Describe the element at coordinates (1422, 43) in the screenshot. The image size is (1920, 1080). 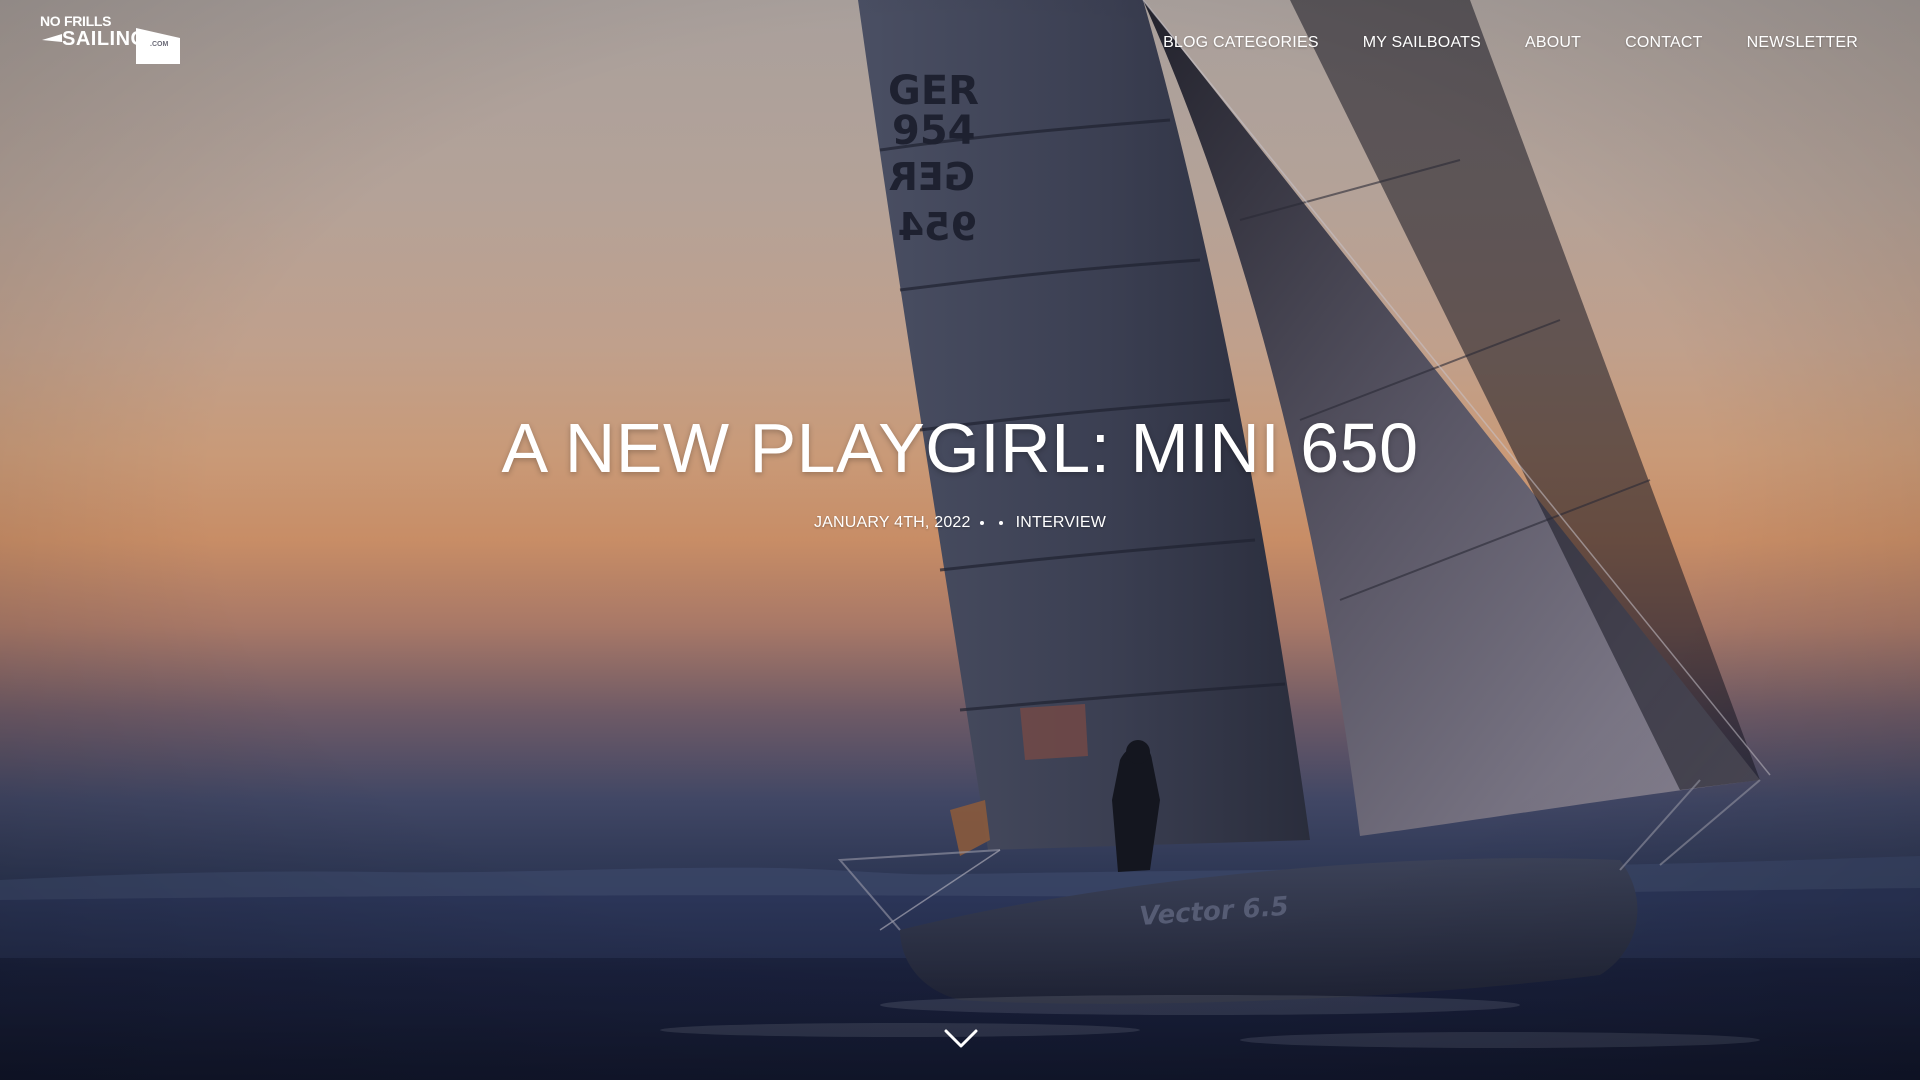
I see `nav-item-my-sailboats: MY SAILBOATS` at that location.